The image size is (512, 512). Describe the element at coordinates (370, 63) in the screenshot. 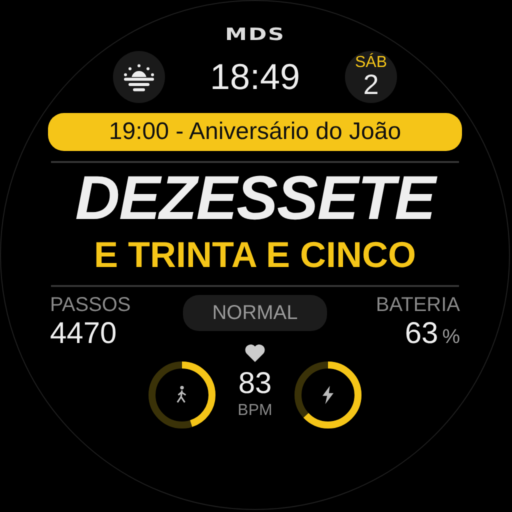

I see `weekday-label: SÁB` at that location.